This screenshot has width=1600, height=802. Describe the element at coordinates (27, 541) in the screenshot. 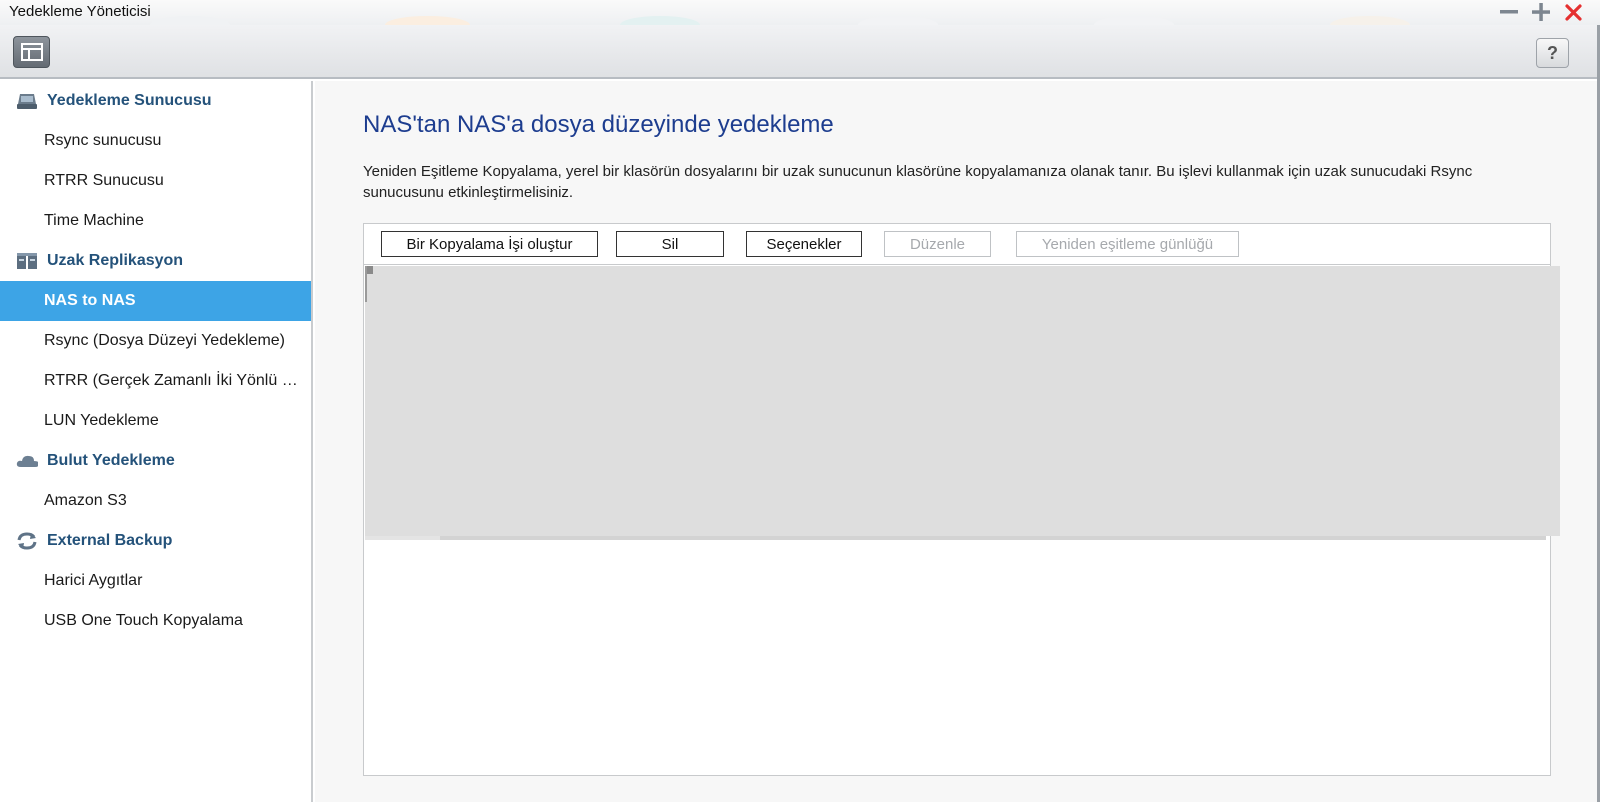

I see `sync-icon` at that location.